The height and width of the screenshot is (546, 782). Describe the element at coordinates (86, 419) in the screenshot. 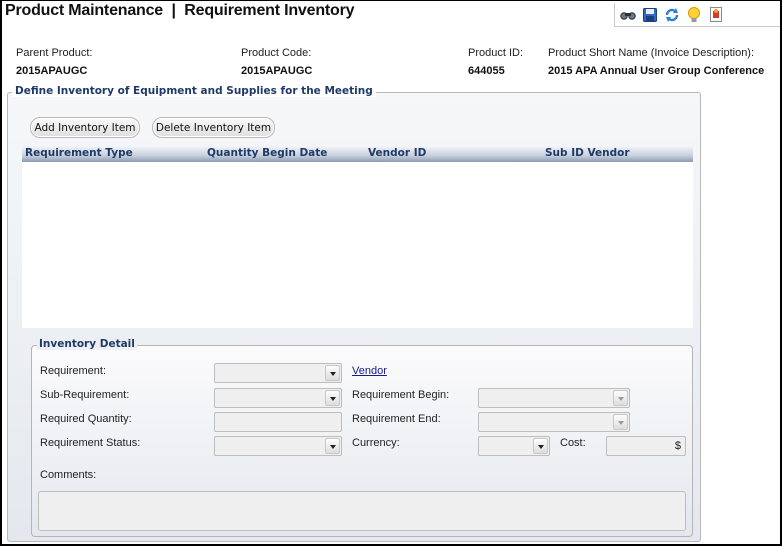

I see `required-quantity-label: Required Quantity:` at that location.